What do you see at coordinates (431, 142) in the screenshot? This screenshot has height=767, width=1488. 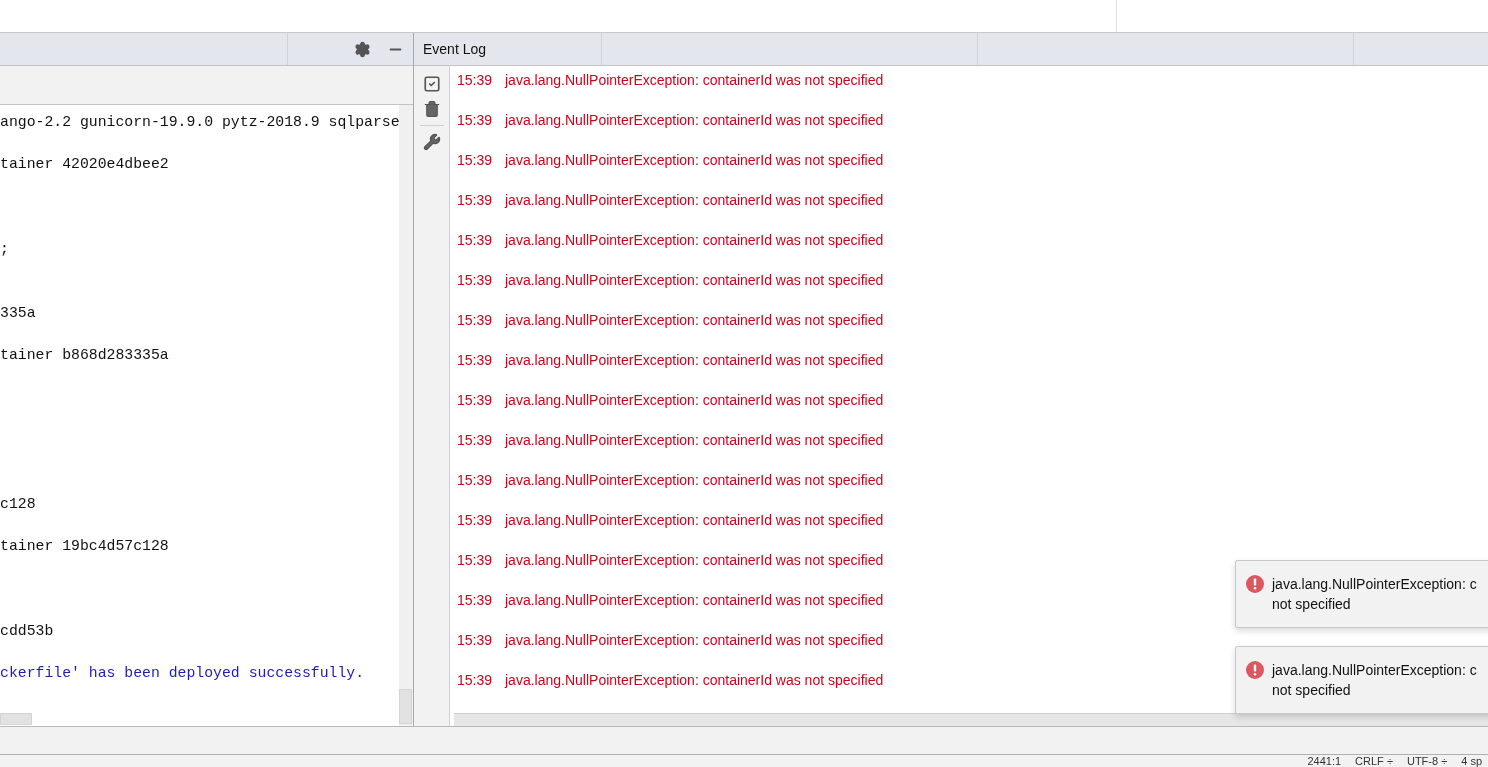 I see `wrench-icon` at bounding box center [431, 142].